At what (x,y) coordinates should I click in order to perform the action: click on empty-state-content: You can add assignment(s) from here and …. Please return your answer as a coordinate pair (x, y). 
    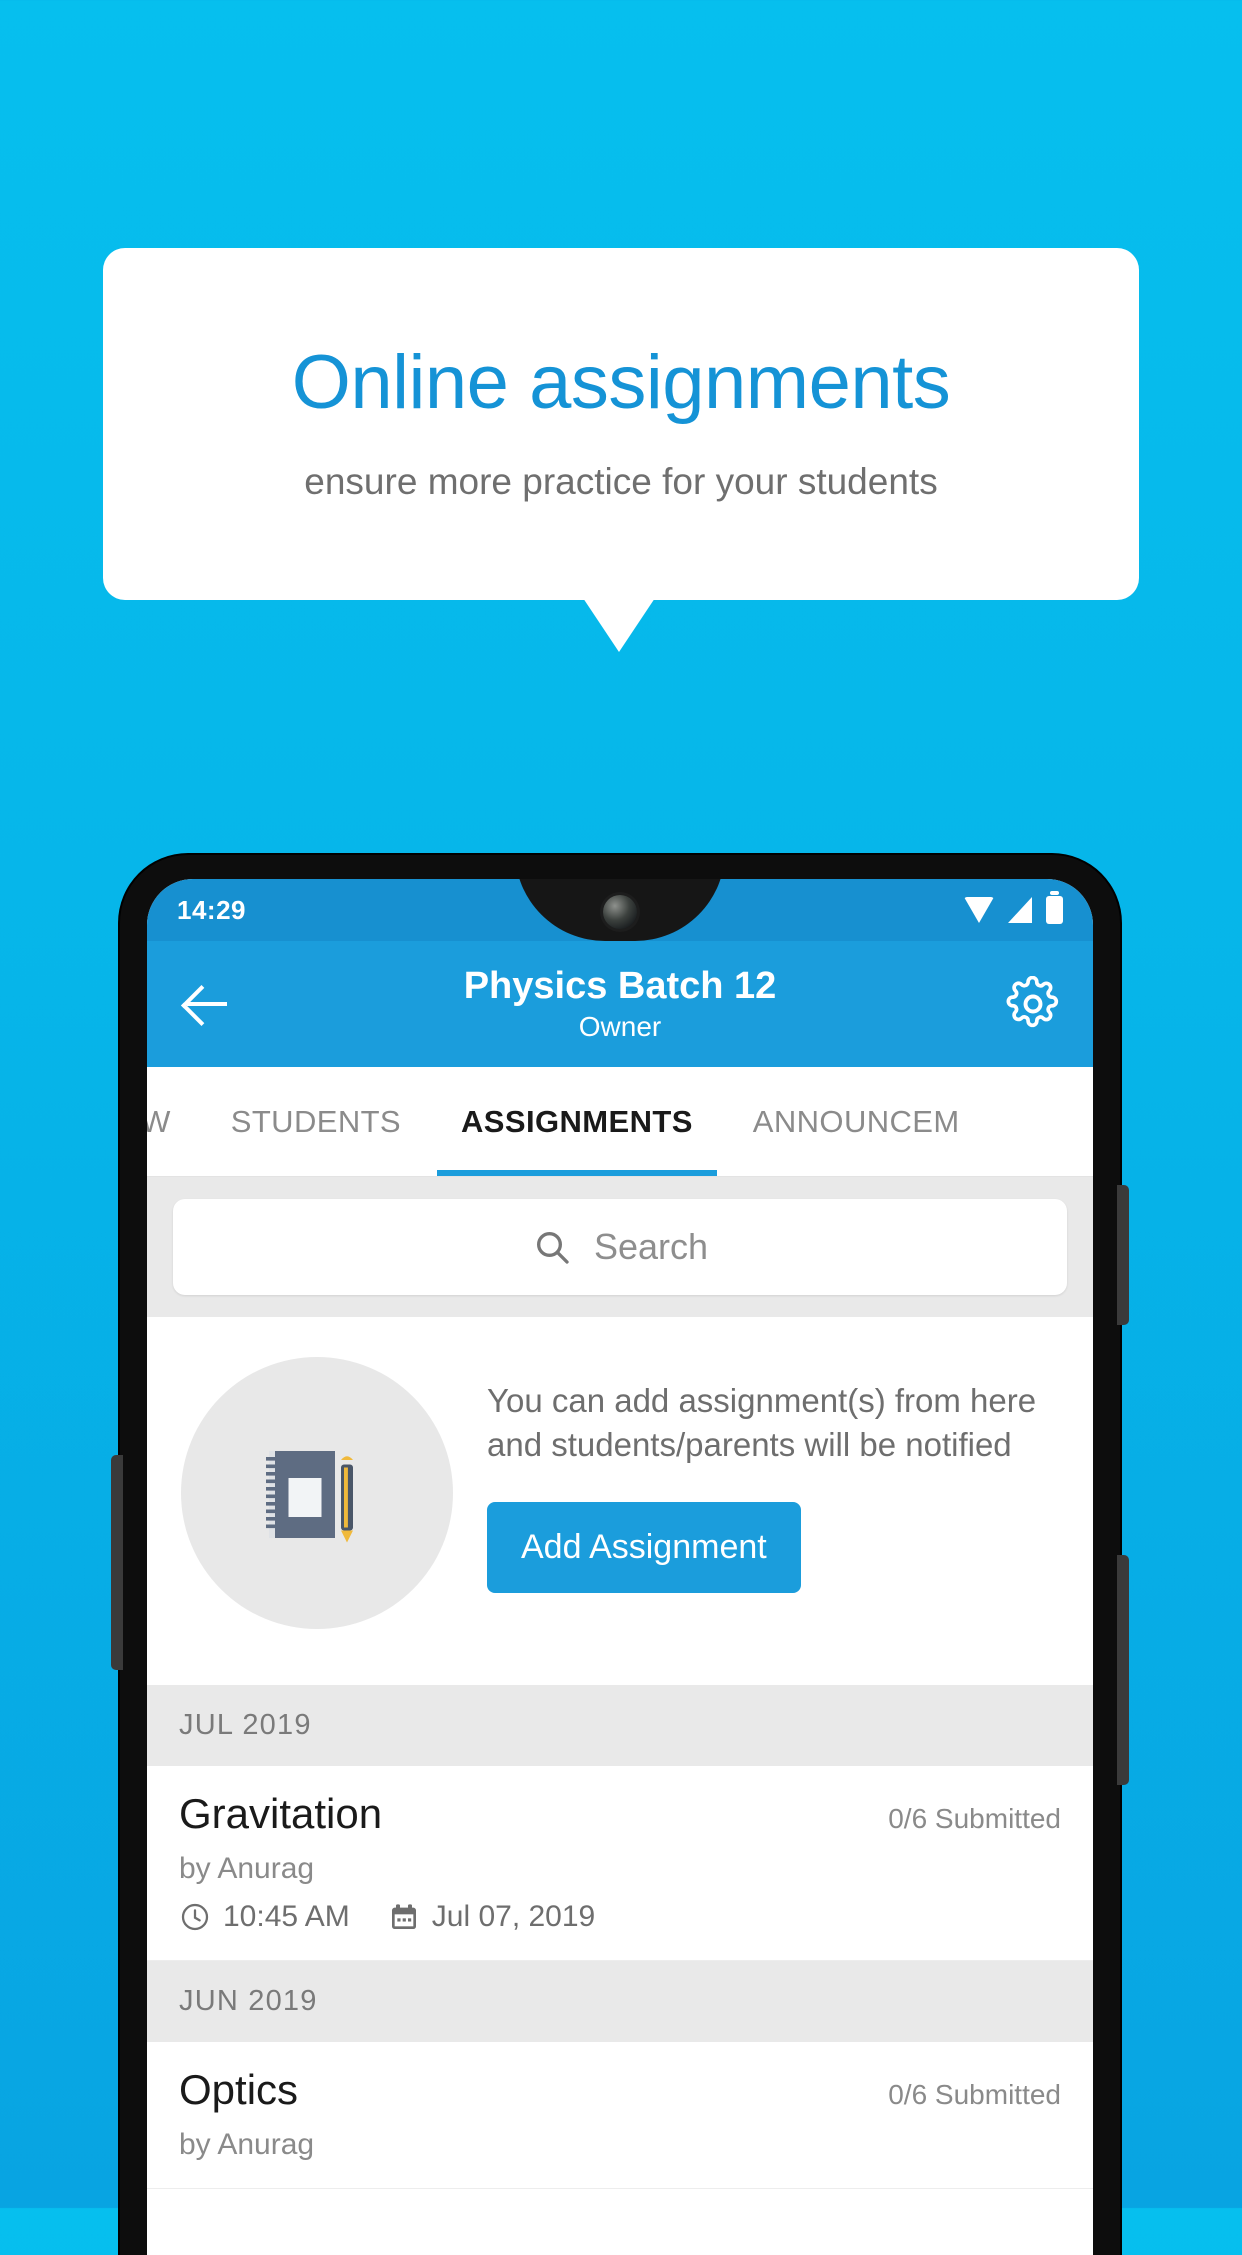
    Looking at the image, I should click on (773, 1475).